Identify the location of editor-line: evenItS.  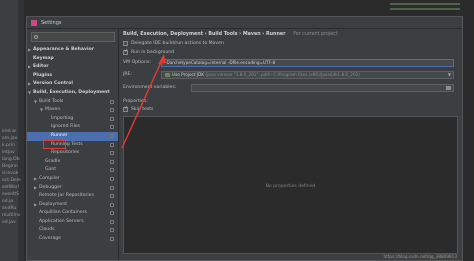
(11, 194).